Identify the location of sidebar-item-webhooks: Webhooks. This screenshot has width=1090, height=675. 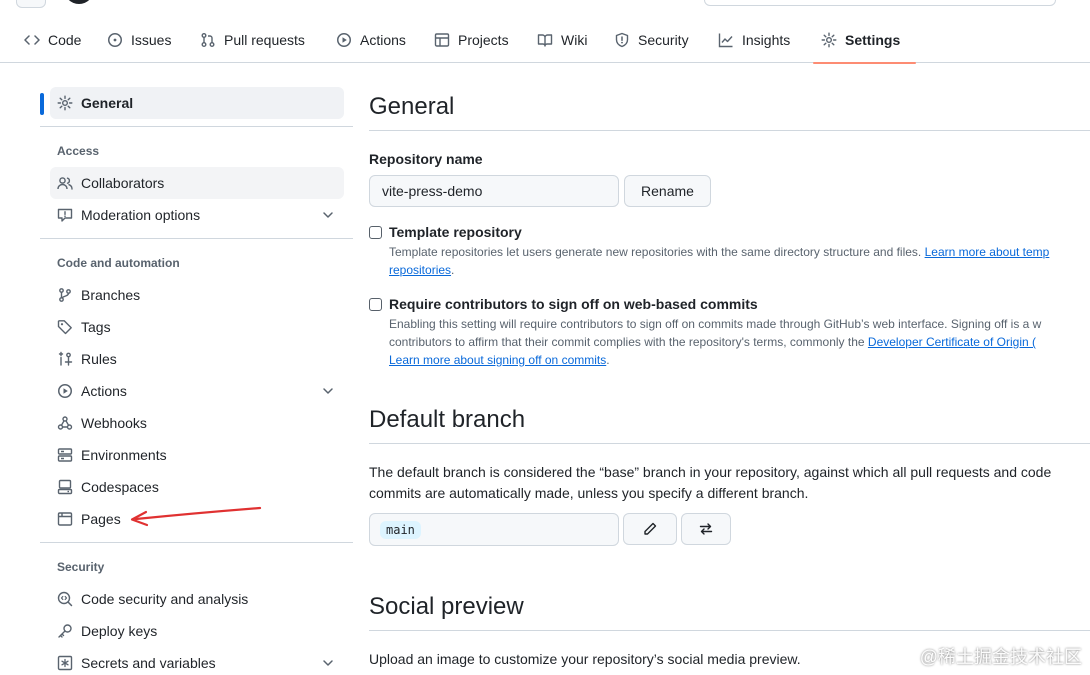
(197, 423).